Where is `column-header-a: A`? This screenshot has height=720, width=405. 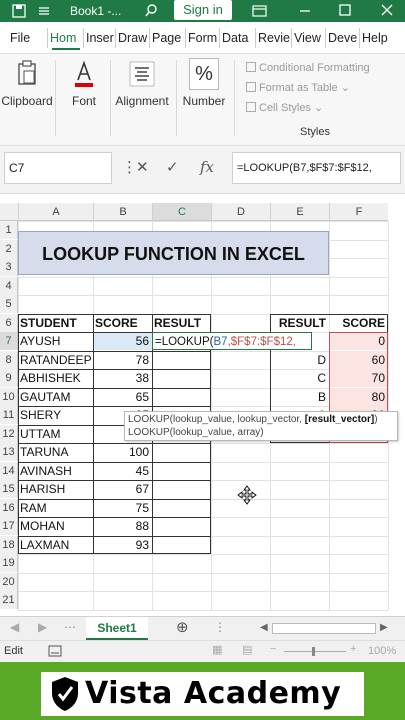
column-header-a: A is located at coordinates (55, 212).